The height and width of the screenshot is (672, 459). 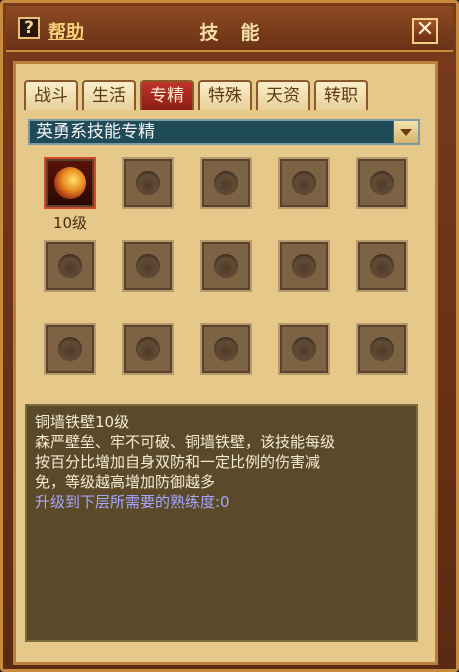 What do you see at coordinates (82, 422) in the screenshot?
I see `skill-name-level: 铜墙铁壁10级` at bounding box center [82, 422].